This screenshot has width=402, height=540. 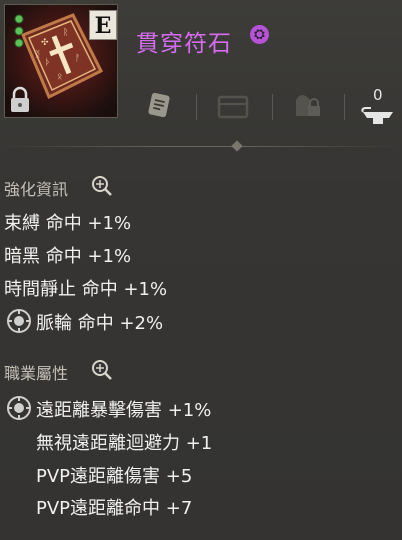 I want to click on header-divider, so click(x=201, y=146).